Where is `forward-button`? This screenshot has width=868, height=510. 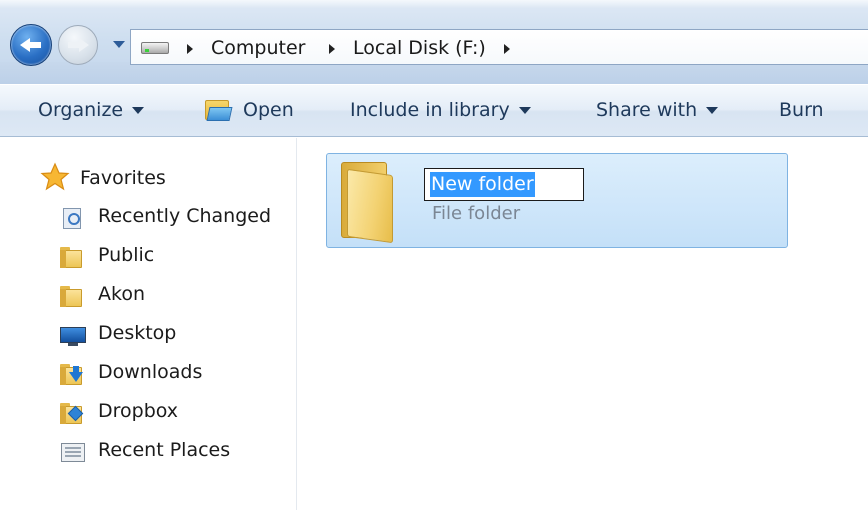
forward-button is located at coordinates (78, 45).